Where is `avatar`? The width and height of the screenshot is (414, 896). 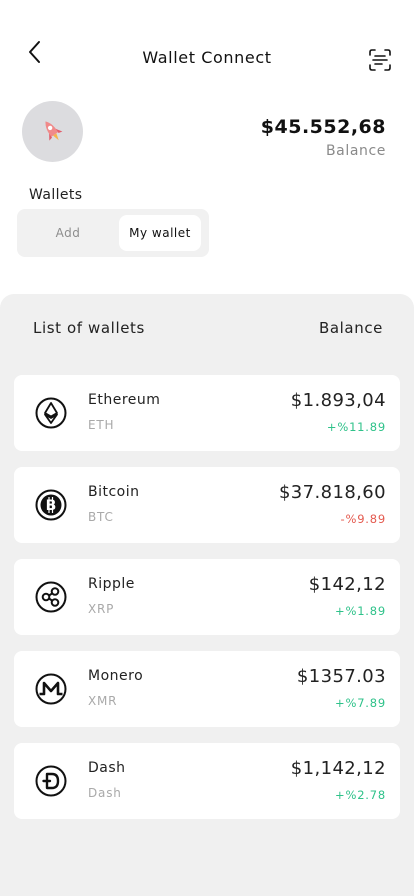
avatar is located at coordinates (52, 131).